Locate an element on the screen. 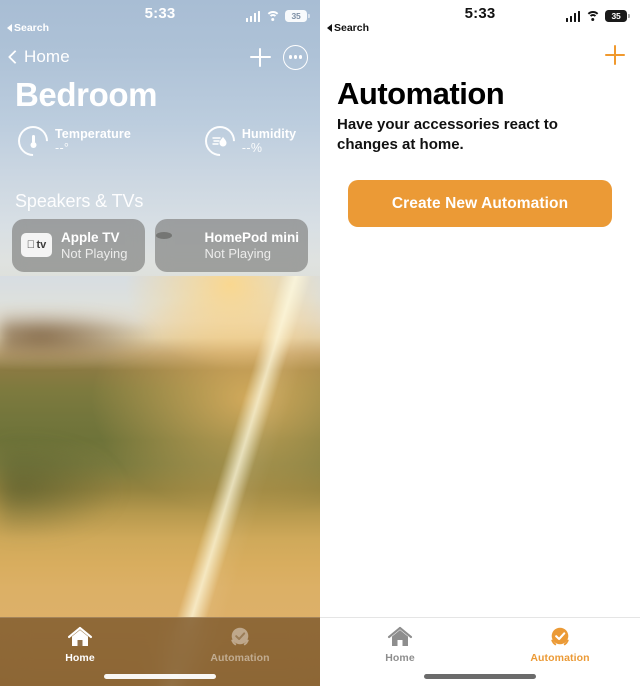  accessory-name: Apple TV is located at coordinates (90, 237).